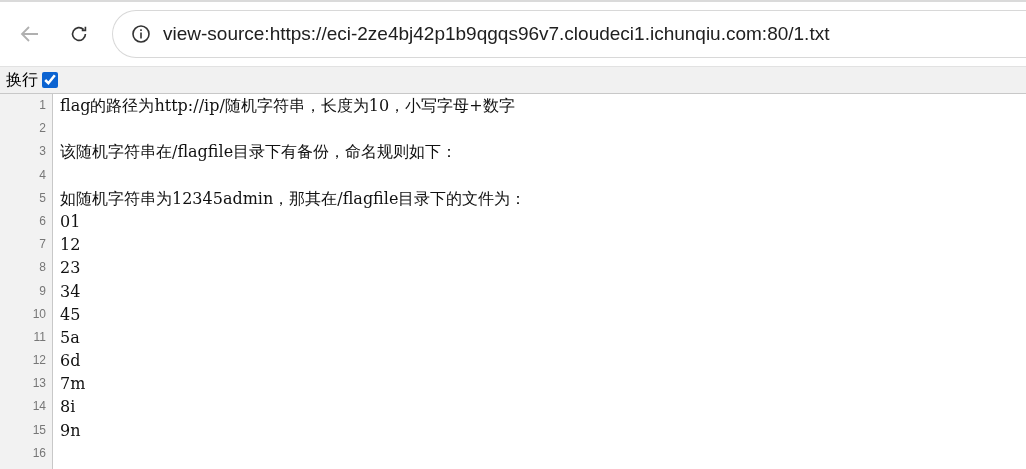 The width and height of the screenshot is (1026, 469). Describe the element at coordinates (42, 128) in the screenshot. I see `line-number: 2` at that location.